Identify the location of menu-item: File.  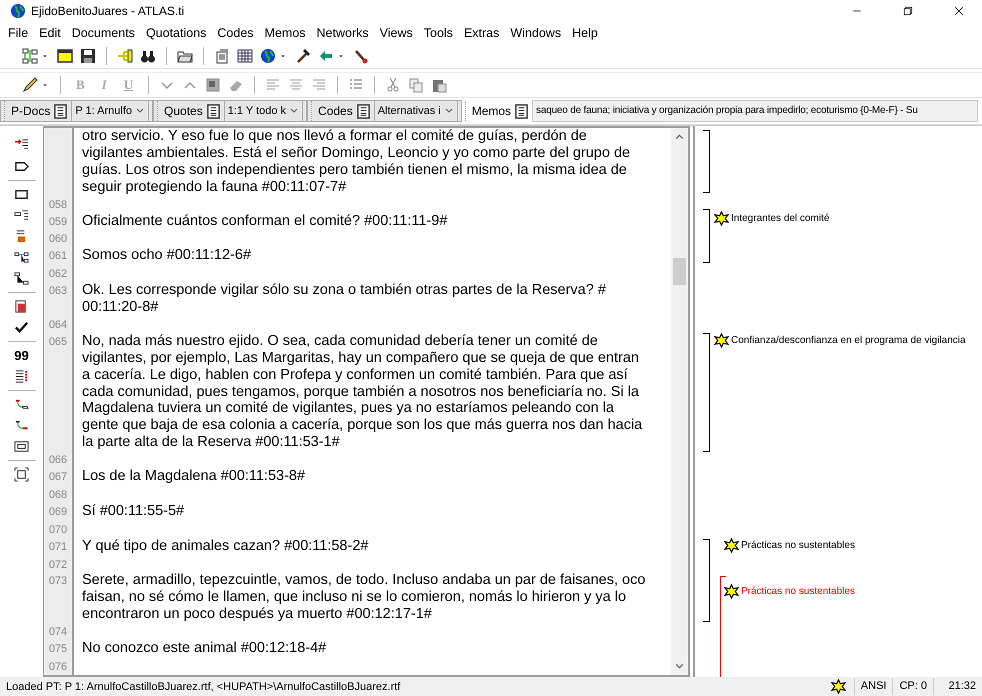
(18, 33).